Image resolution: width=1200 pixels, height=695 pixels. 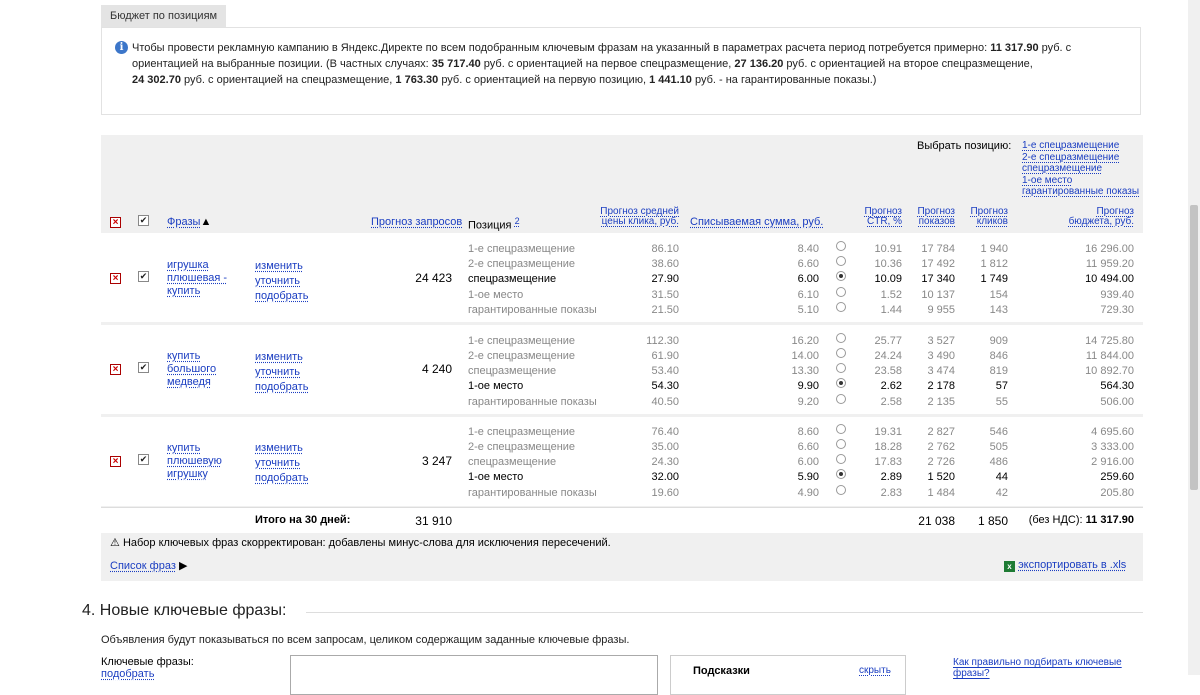 What do you see at coordinates (888, 341) in the screenshot?
I see `ctr-value: 25.77` at bounding box center [888, 341].